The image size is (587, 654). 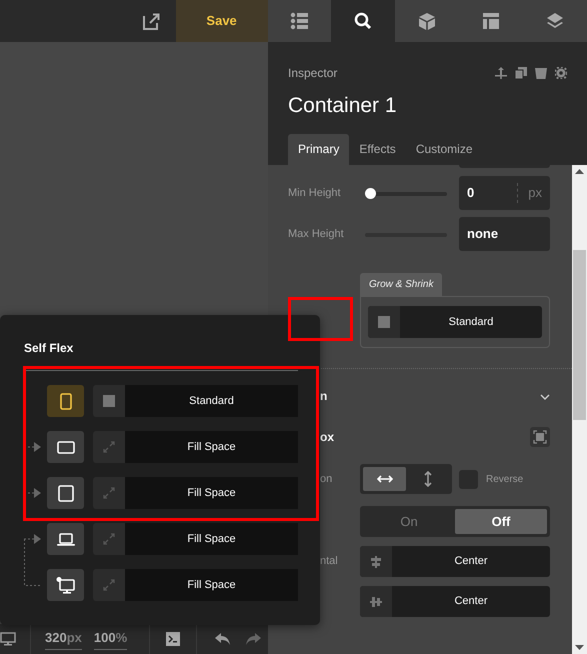 I want to click on direction-option, so click(x=384, y=479).